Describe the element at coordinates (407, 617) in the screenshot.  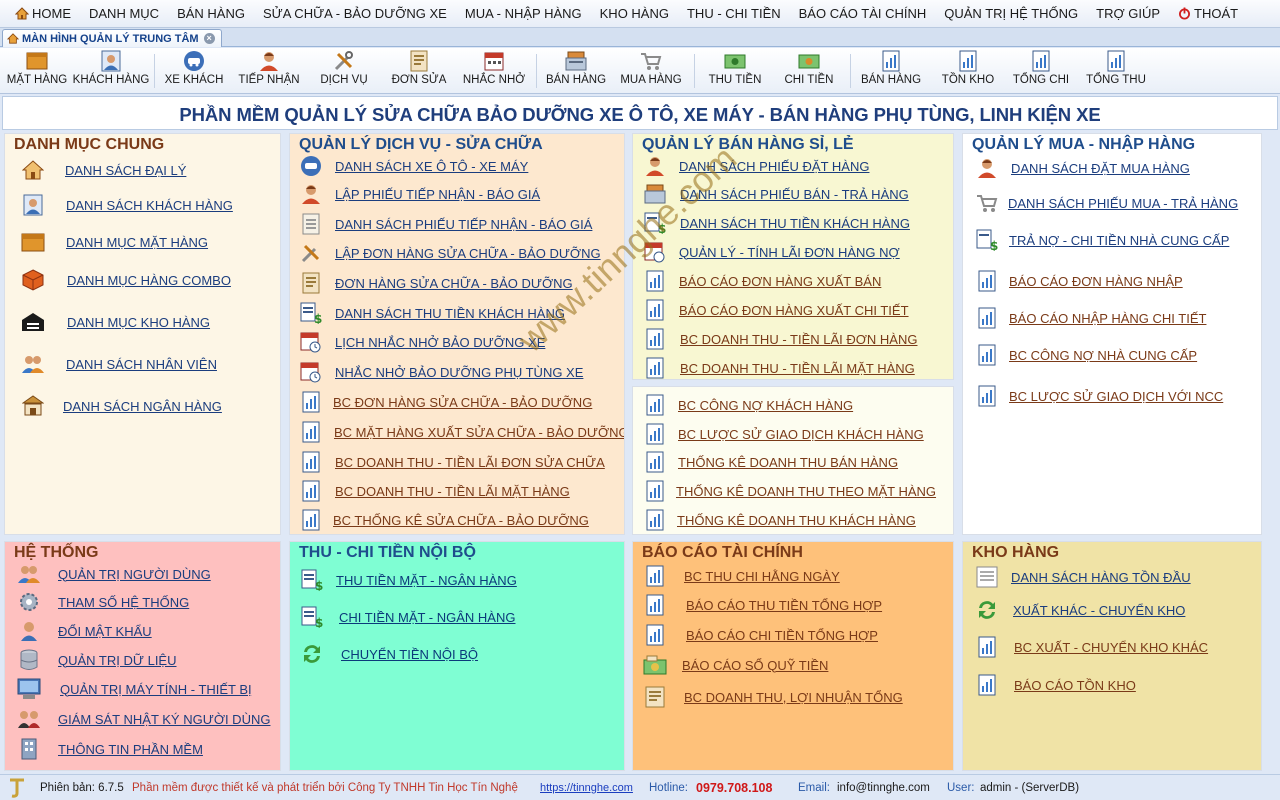
I see `list-item-chi-tien-mat: $ CHI TIỀN MẶT - NGÂN HÀNG` at that location.